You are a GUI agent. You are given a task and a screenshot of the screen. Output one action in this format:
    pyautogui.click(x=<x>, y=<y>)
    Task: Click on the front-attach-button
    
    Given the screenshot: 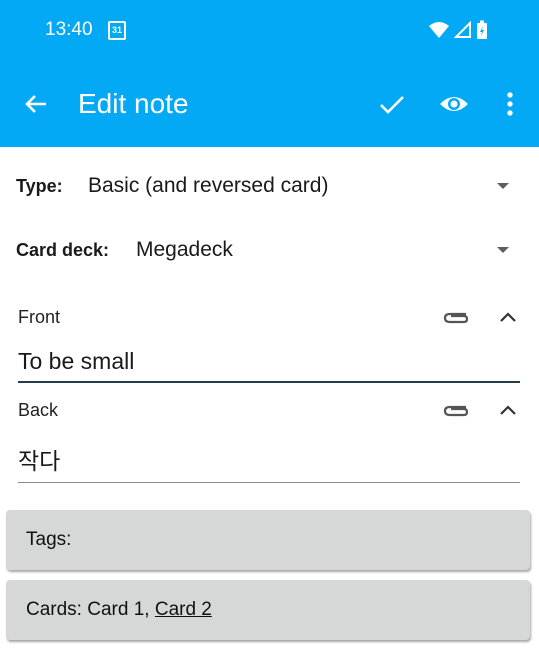 What is the action you would take?
    pyautogui.click(x=456, y=317)
    